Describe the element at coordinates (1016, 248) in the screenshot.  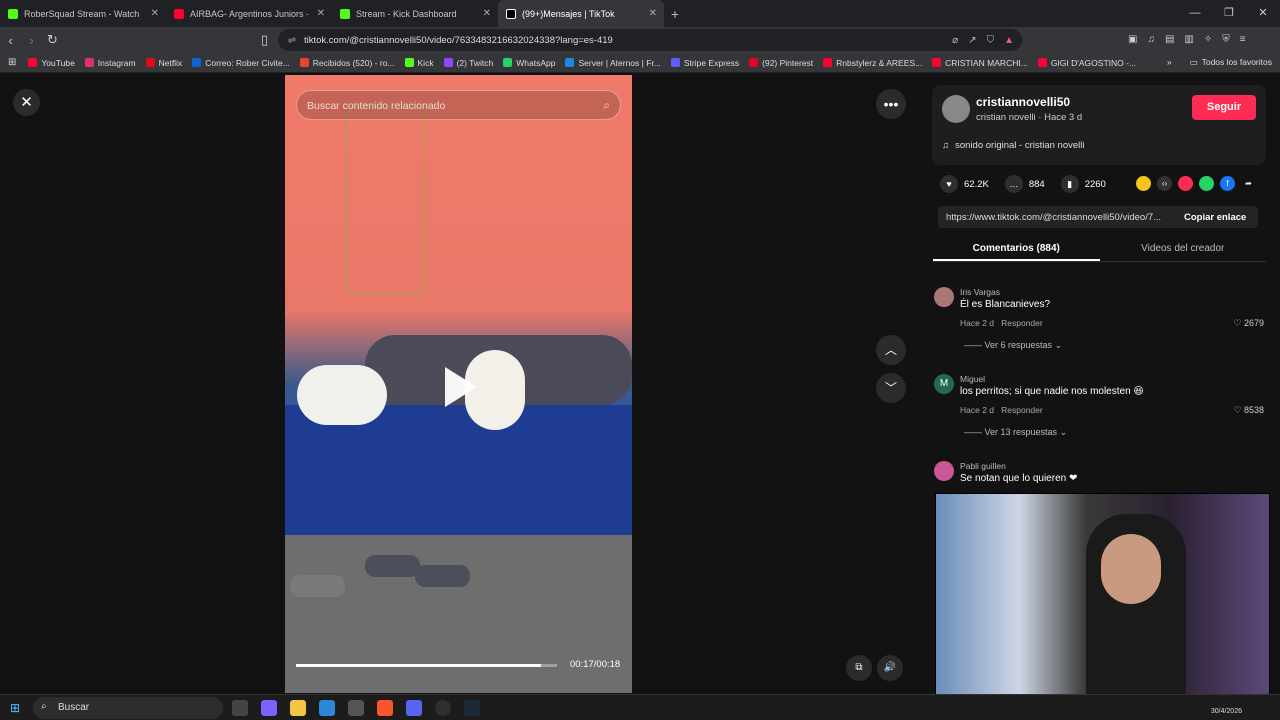
I see `tab-comments: Comentarios (884)` at that location.